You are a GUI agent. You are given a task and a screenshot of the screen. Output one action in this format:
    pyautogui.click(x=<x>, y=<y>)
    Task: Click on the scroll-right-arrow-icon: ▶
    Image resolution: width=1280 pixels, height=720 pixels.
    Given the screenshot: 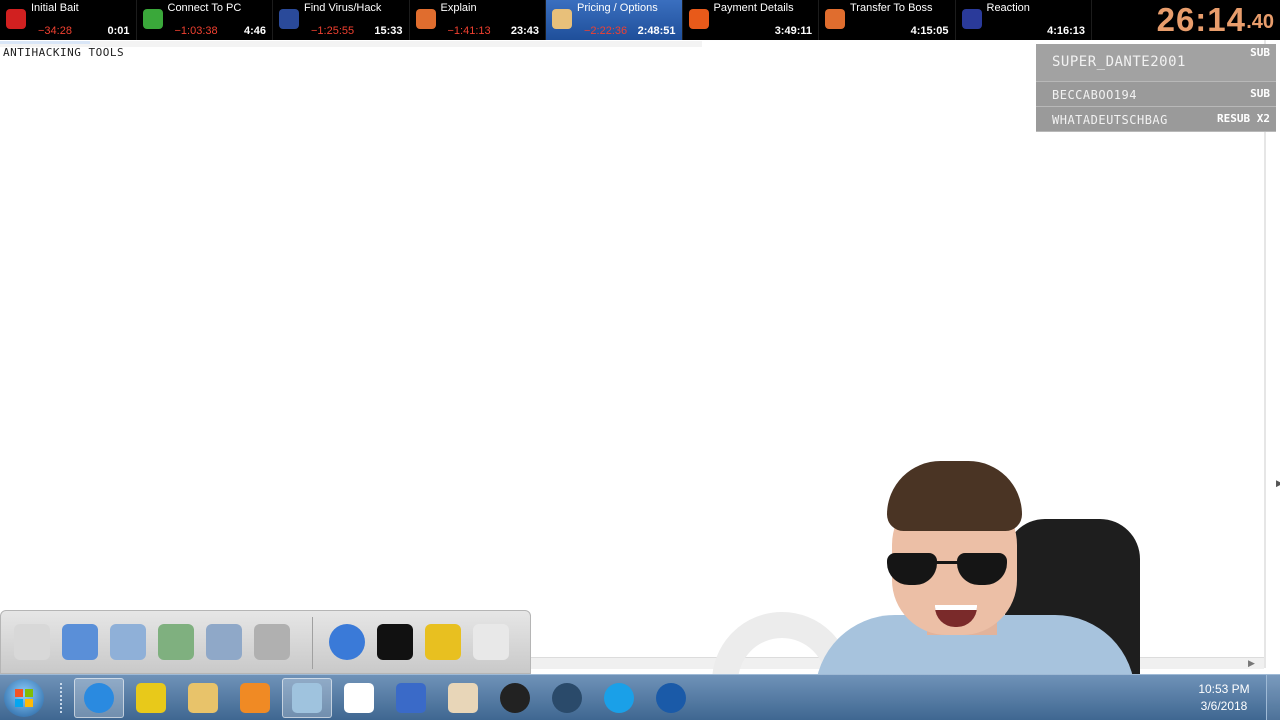 What is the action you would take?
    pyautogui.click(x=1278, y=484)
    